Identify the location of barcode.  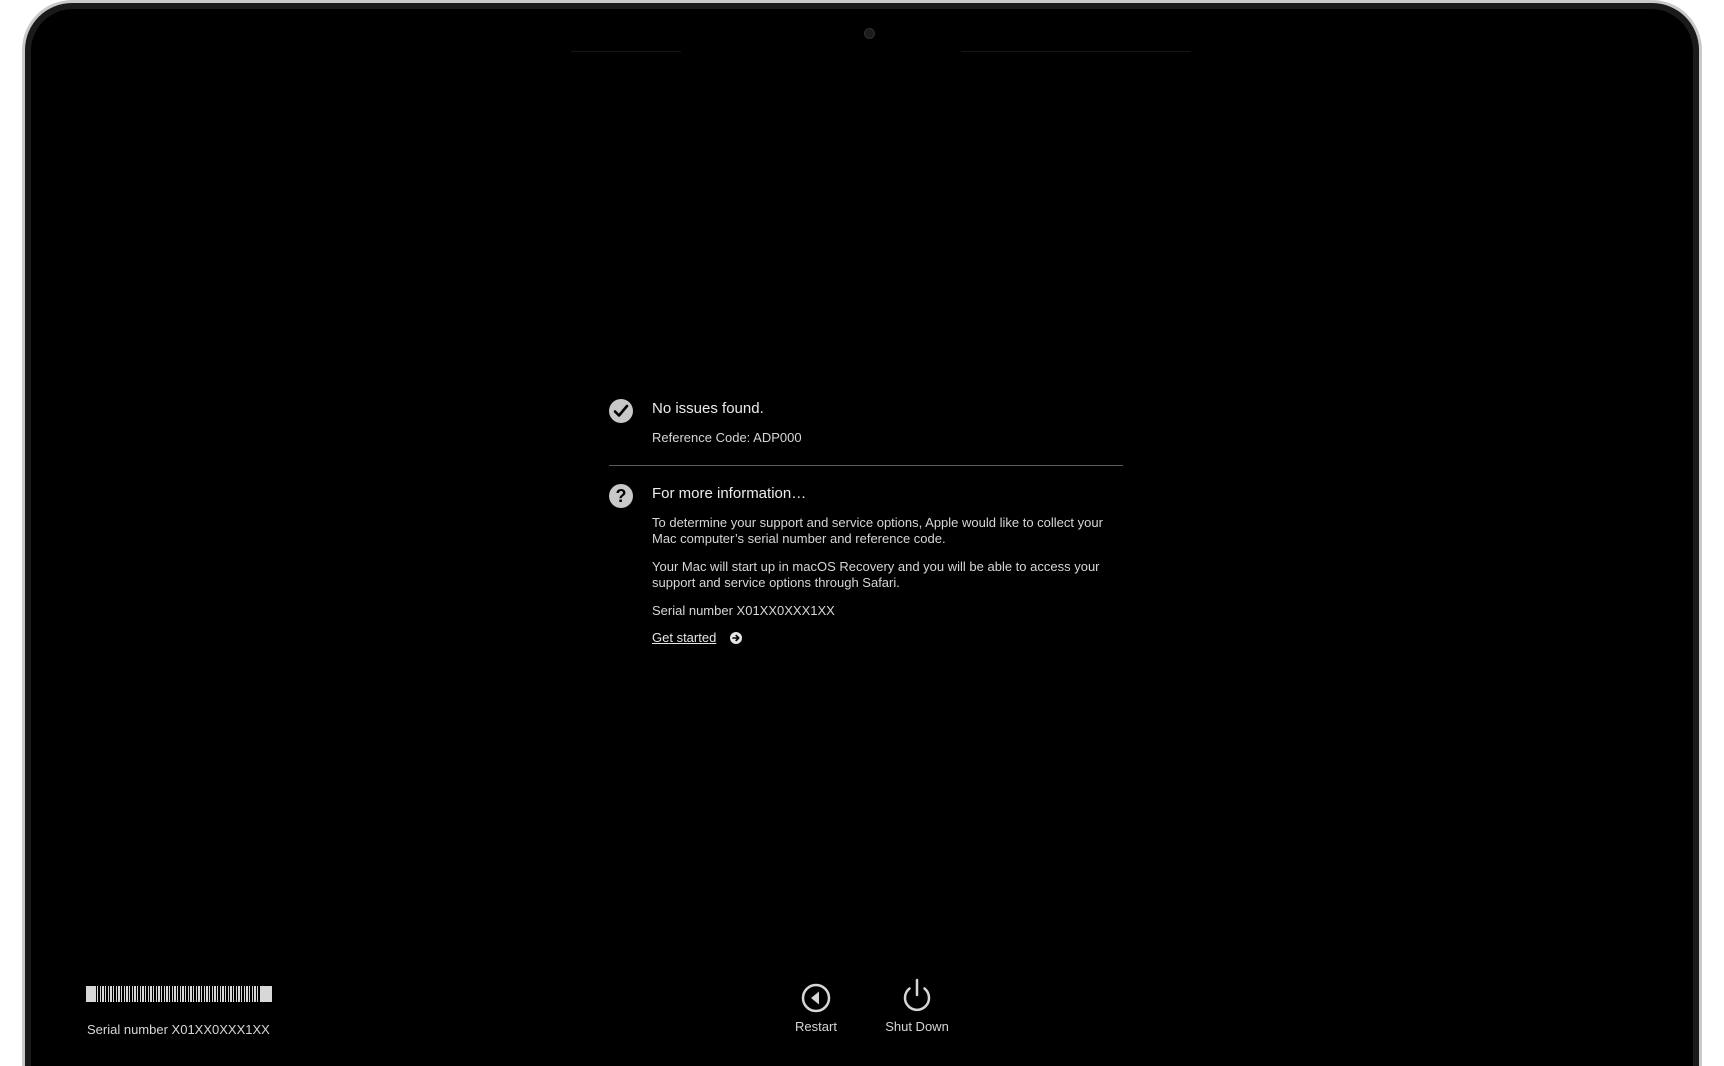
(179, 994).